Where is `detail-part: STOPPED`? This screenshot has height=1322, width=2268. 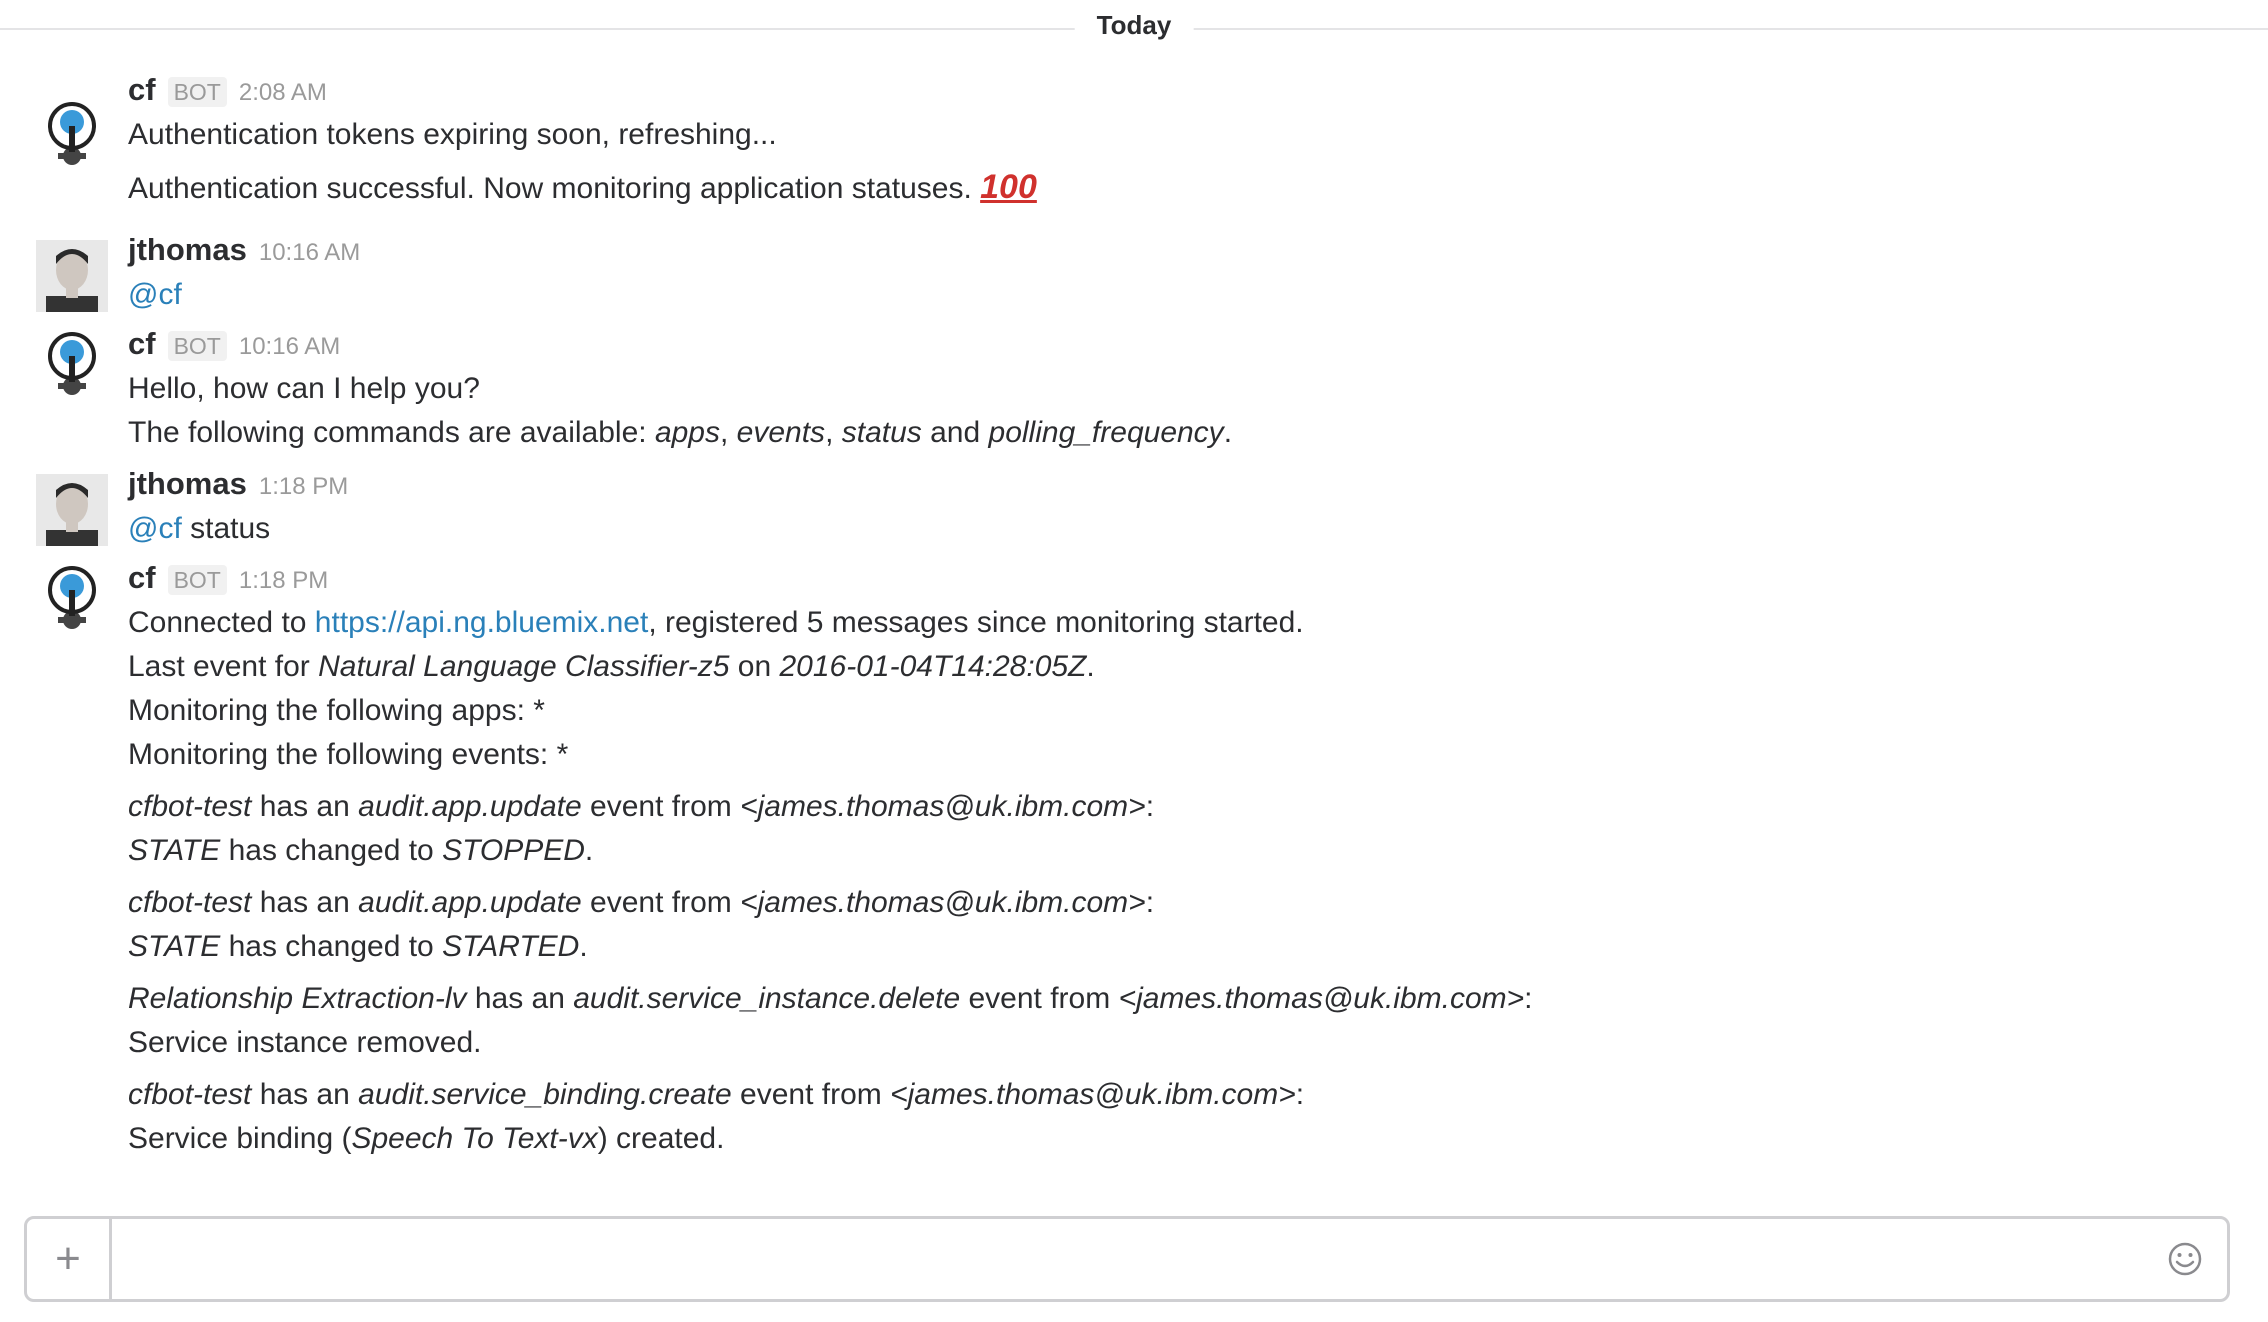
detail-part: STOPPED is located at coordinates (513, 850).